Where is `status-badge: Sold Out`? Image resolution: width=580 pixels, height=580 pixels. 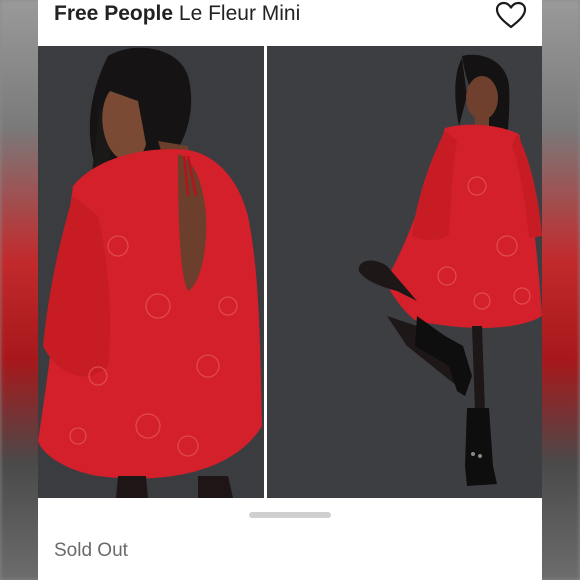 status-badge: Sold Out is located at coordinates (91, 550).